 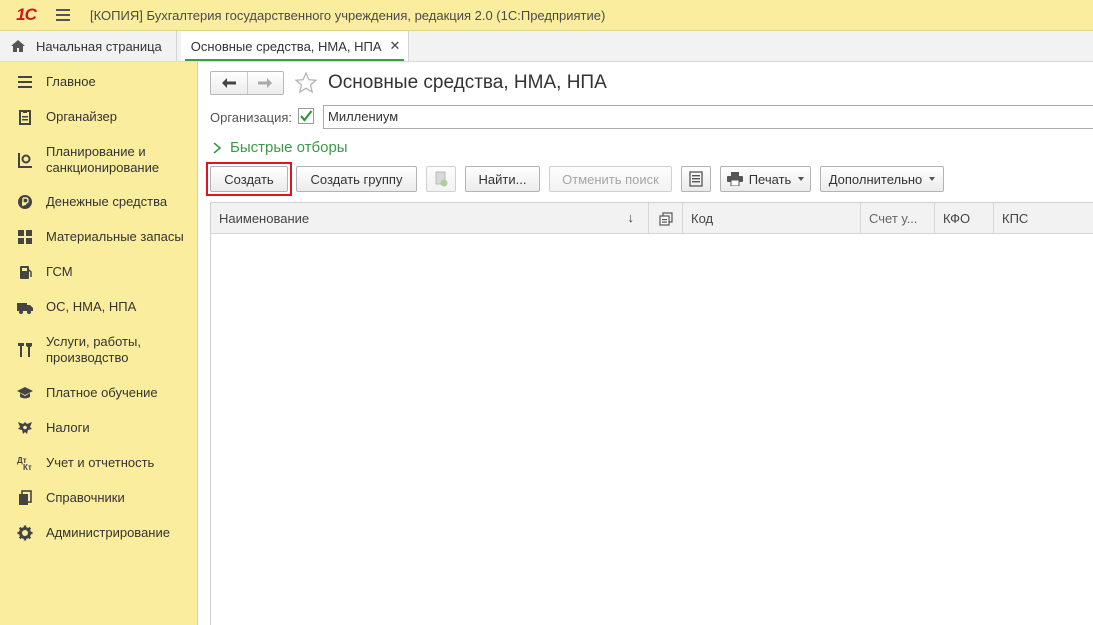 What do you see at coordinates (26, 272) in the screenshot?
I see `fuel-icon` at bounding box center [26, 272].